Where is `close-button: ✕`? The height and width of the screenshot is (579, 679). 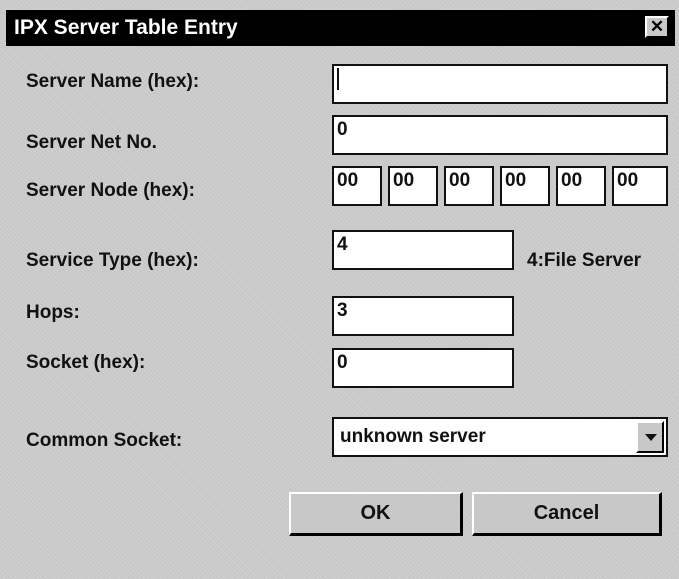 close-button: ✕ is located at coordinates (657, 27).